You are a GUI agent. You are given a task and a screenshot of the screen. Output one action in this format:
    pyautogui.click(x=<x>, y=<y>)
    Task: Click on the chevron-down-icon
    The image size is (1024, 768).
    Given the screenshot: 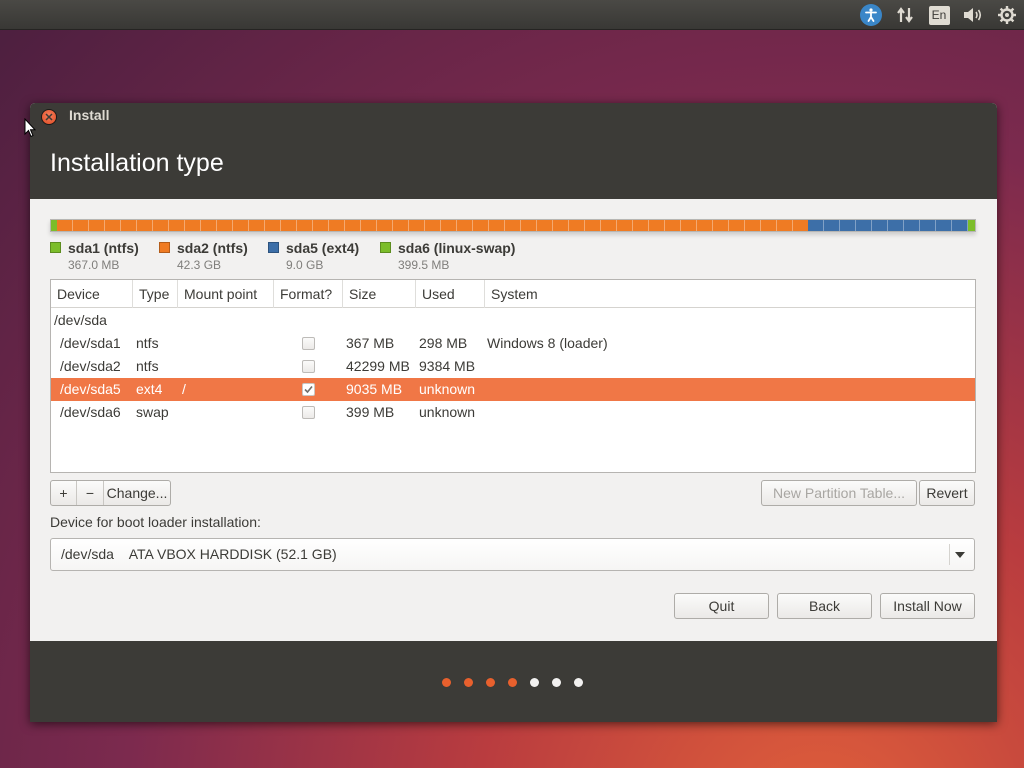 What is the action you would take?
    pyautogui.click(x=960, y=555)
    